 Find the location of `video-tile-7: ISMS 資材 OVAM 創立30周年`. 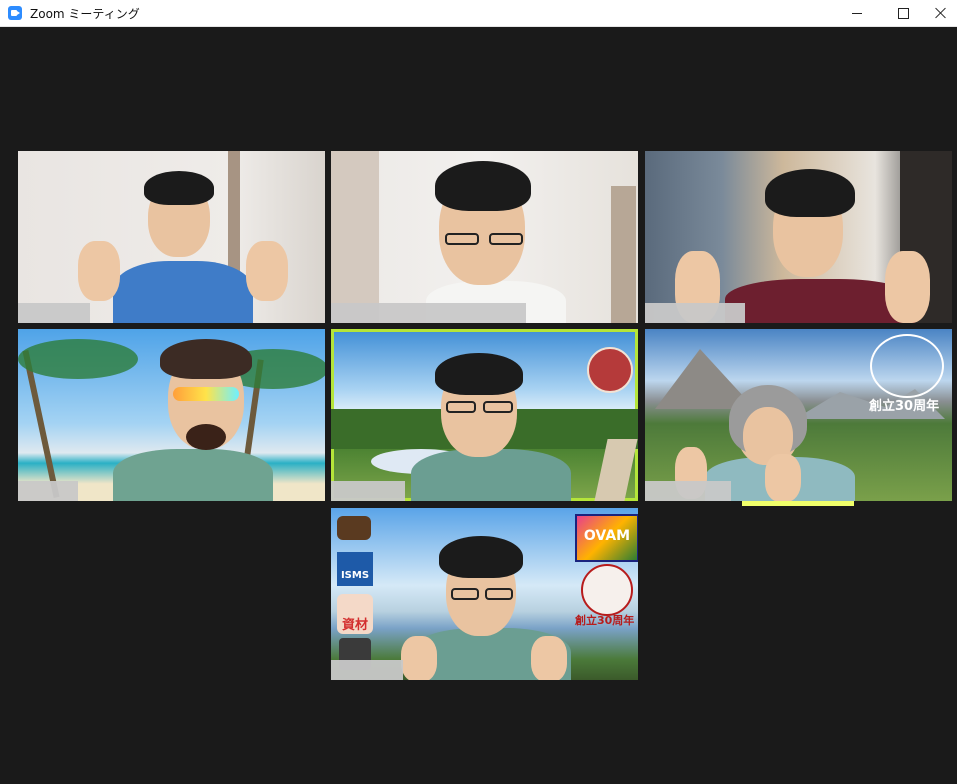

video-tile-7: ISMS 資材 OVAM 創立30周年 is located at coordinates (484, 594).